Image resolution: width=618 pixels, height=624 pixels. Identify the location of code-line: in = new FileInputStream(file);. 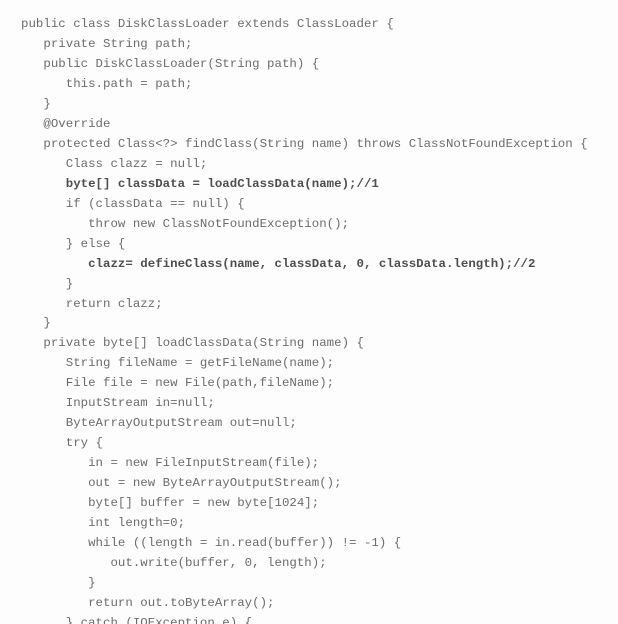
(170, 463).